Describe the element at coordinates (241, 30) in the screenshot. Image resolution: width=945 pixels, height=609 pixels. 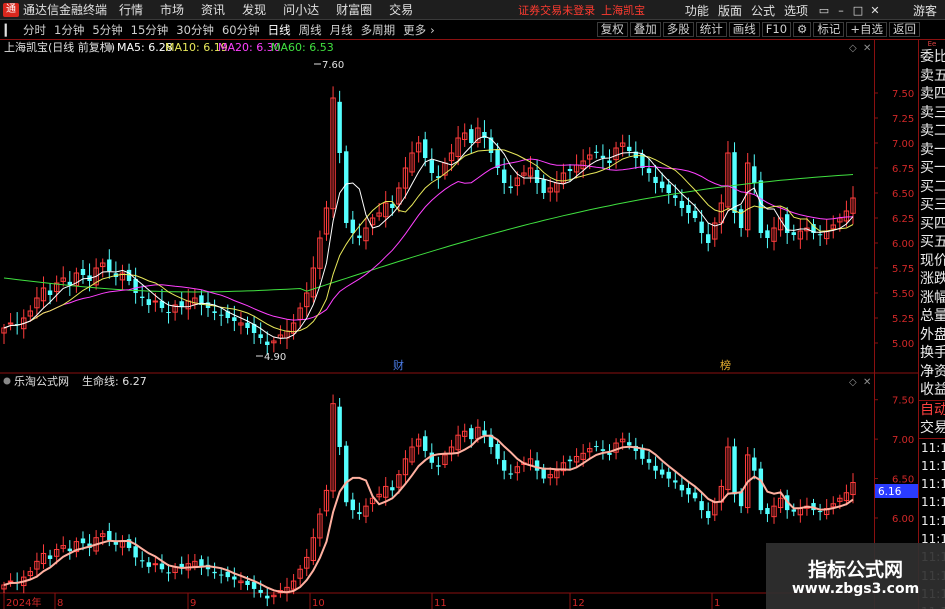
I see `tab-60min: 60分钟` at that location.